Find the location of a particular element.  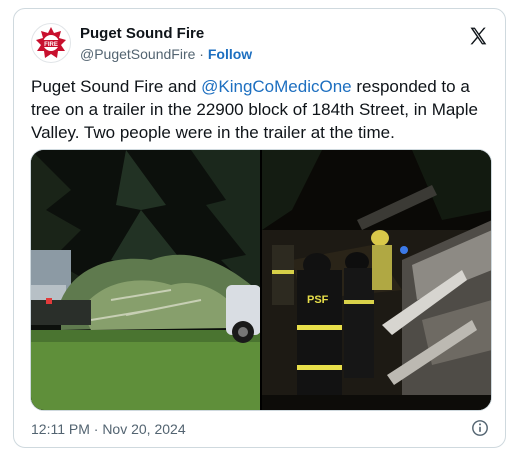

svg-text: PSF is located at coordinates (318, 300).